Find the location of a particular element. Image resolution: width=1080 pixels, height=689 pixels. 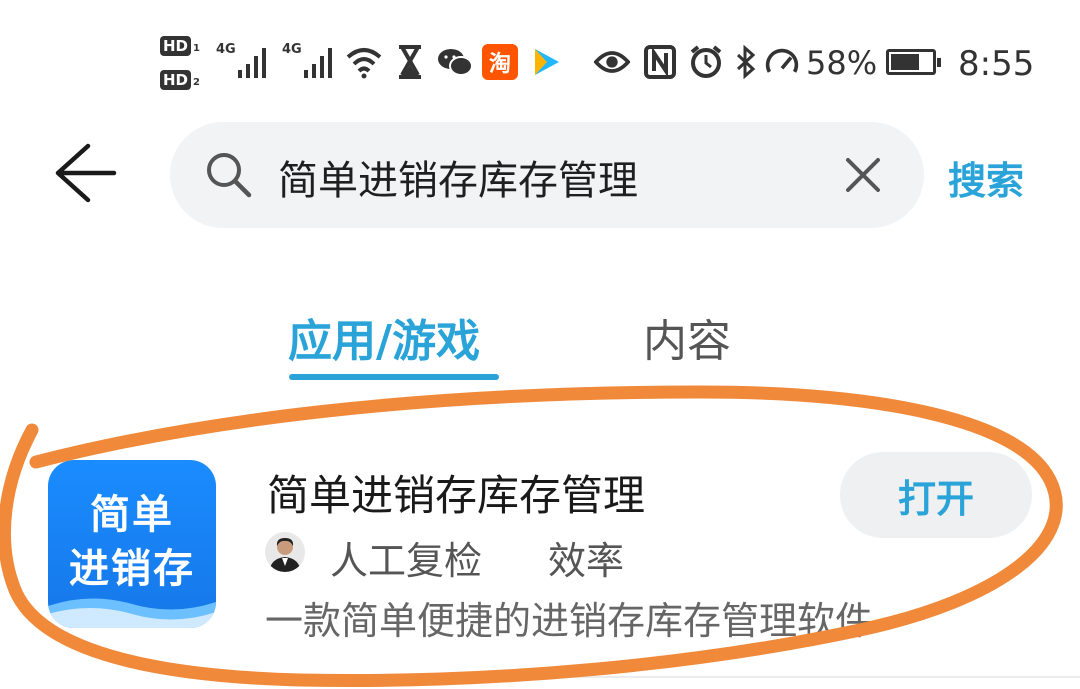

hd-icon: HD 2 is located at coordinates (183, 80).